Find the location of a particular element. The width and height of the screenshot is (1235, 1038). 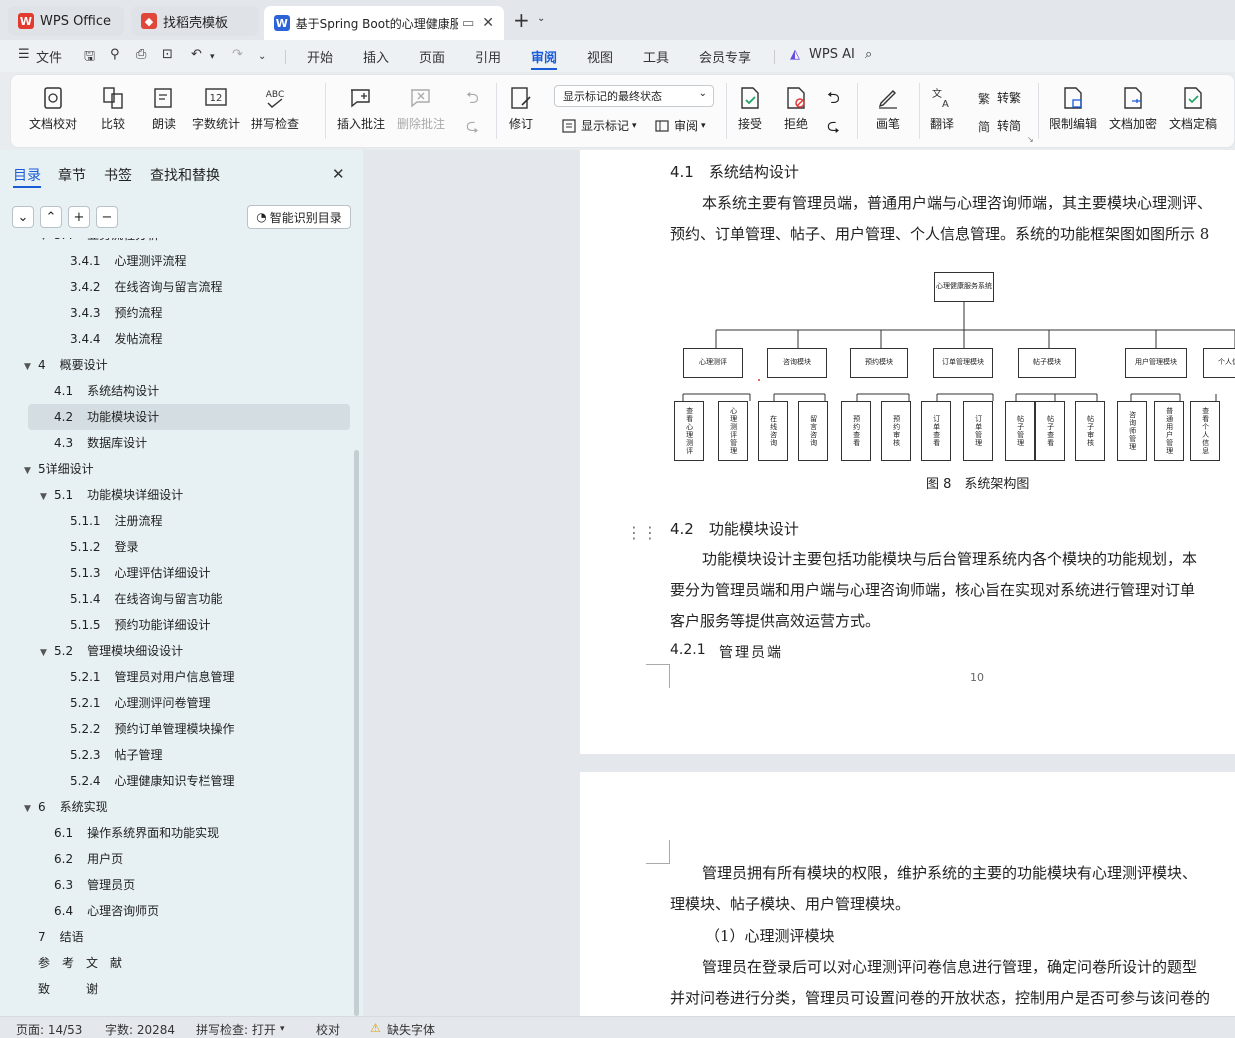

menu-insert: 插入 is located at coordinates (376, 56).